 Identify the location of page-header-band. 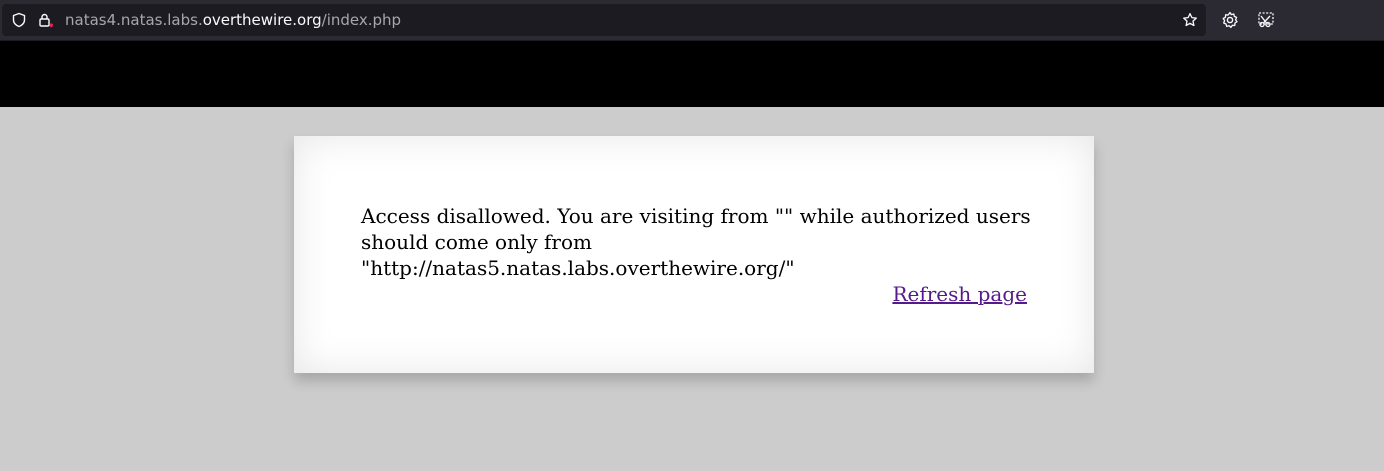
(692, 74).